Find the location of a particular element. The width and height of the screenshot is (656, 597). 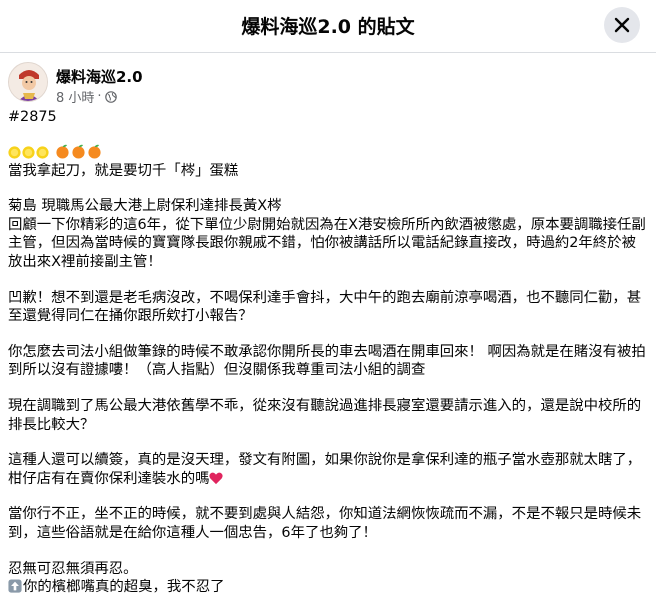

close-button is located at coordinates (622, 25).